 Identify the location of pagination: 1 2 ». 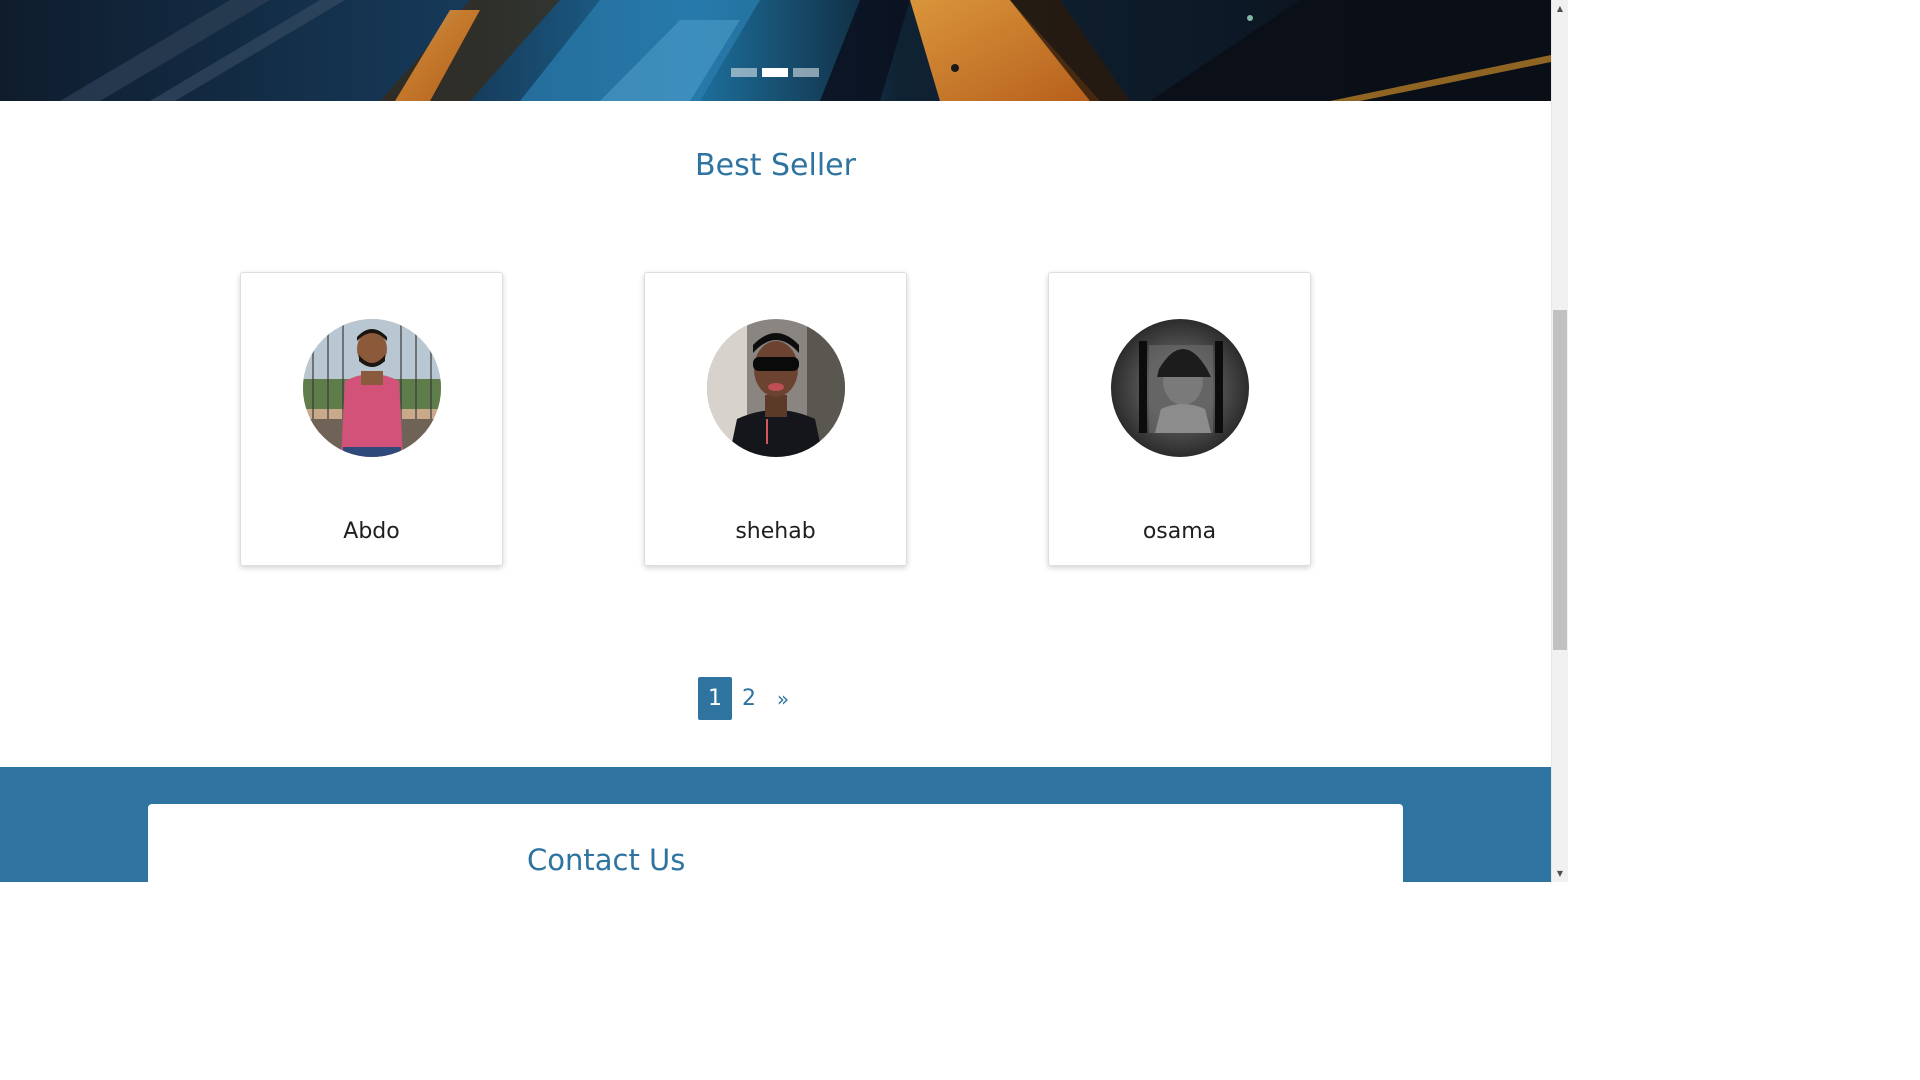
(749, 698).